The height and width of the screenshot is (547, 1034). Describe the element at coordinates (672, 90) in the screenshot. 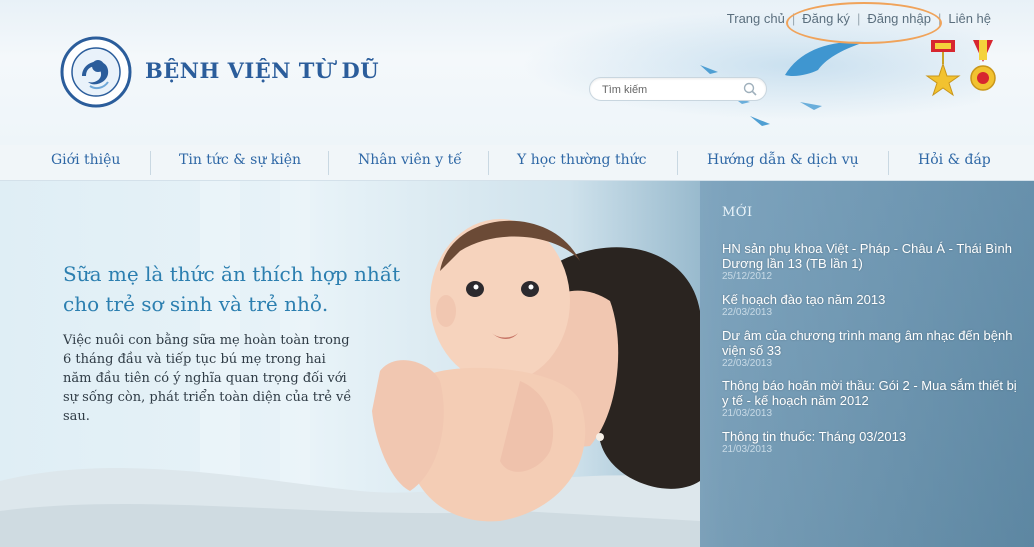

I see `search-input` at that location.